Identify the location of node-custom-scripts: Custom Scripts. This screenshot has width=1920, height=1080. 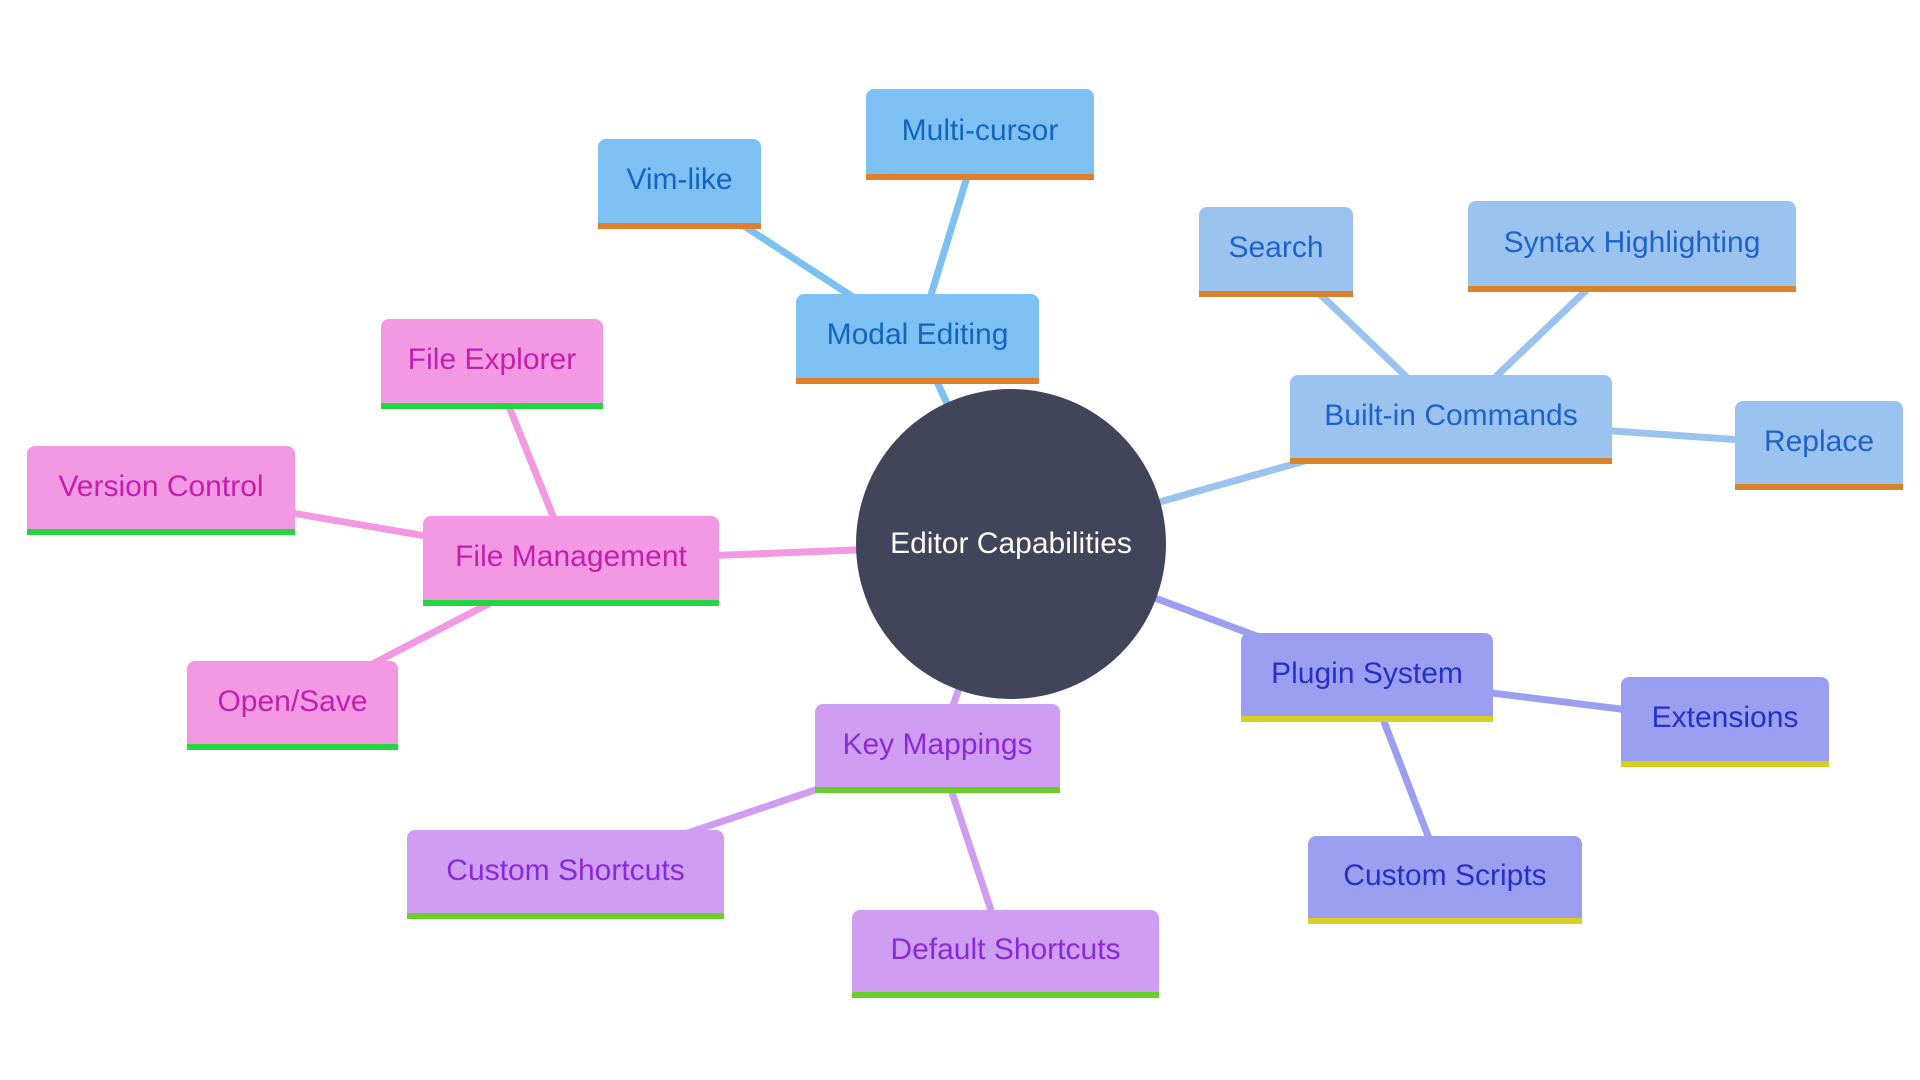
(1445, 880).